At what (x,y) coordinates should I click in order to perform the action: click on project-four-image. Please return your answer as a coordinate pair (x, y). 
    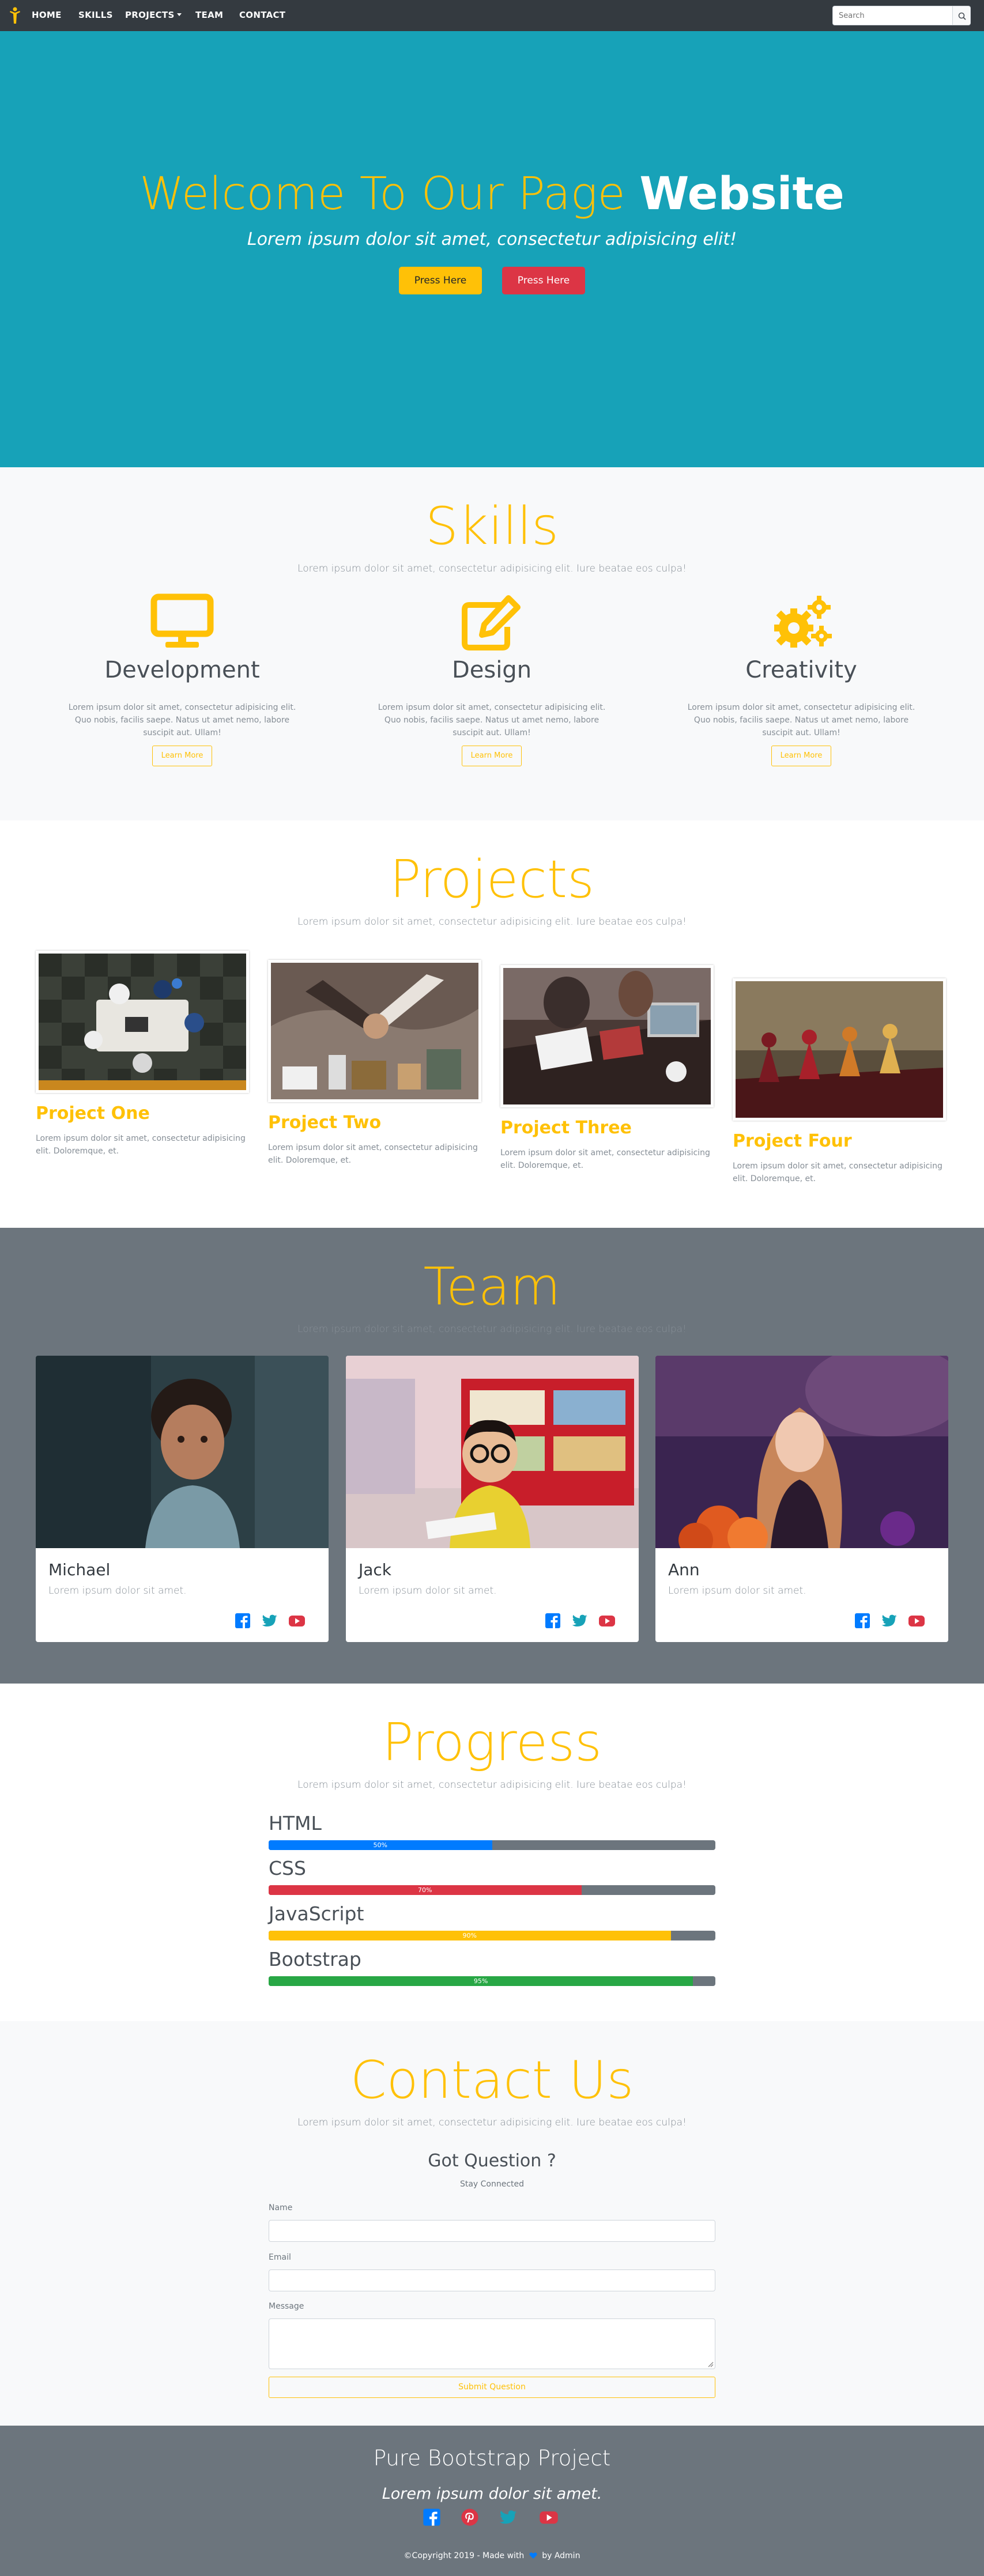
    Looking at the image, I should click on (839, 1049).